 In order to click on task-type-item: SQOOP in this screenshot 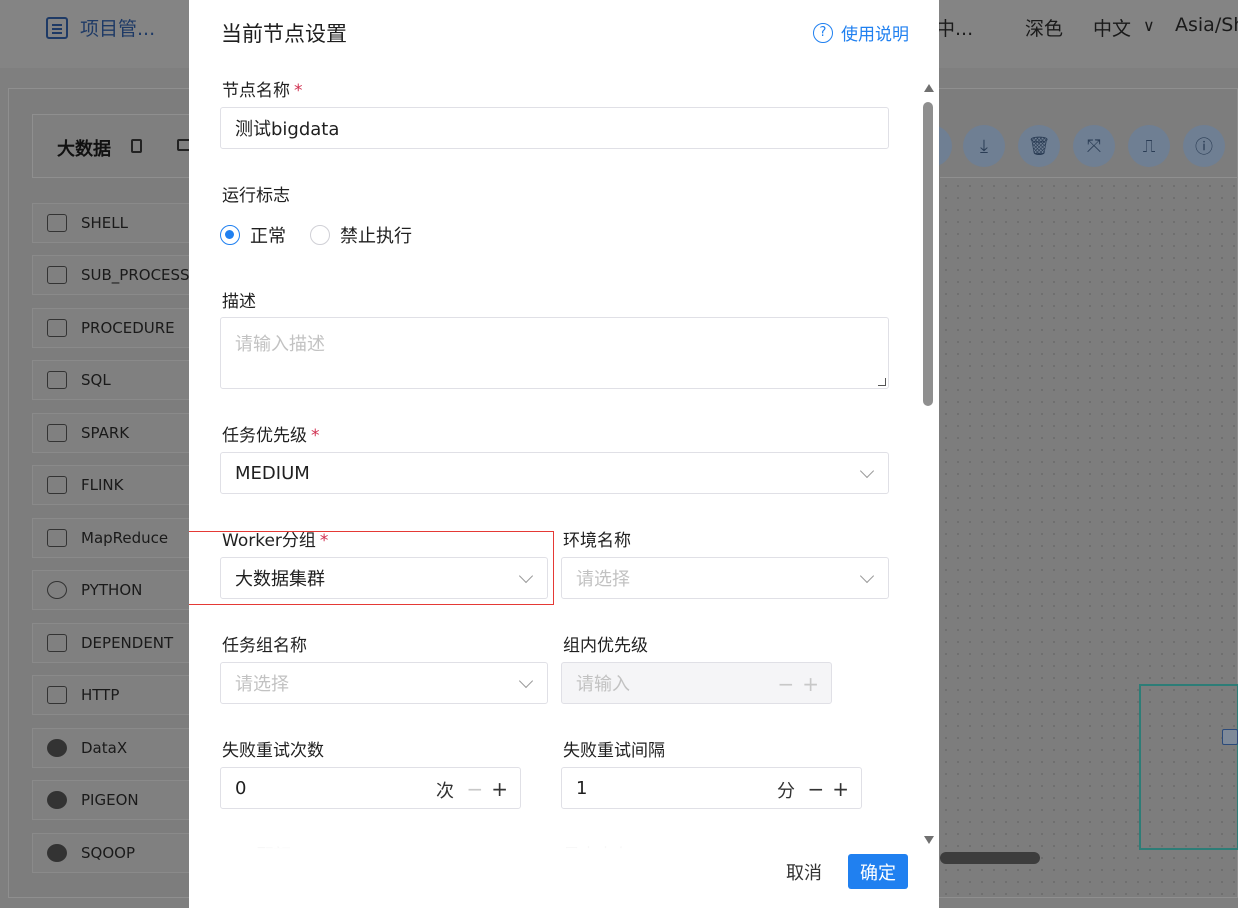, I will do `click(117, 853)`.